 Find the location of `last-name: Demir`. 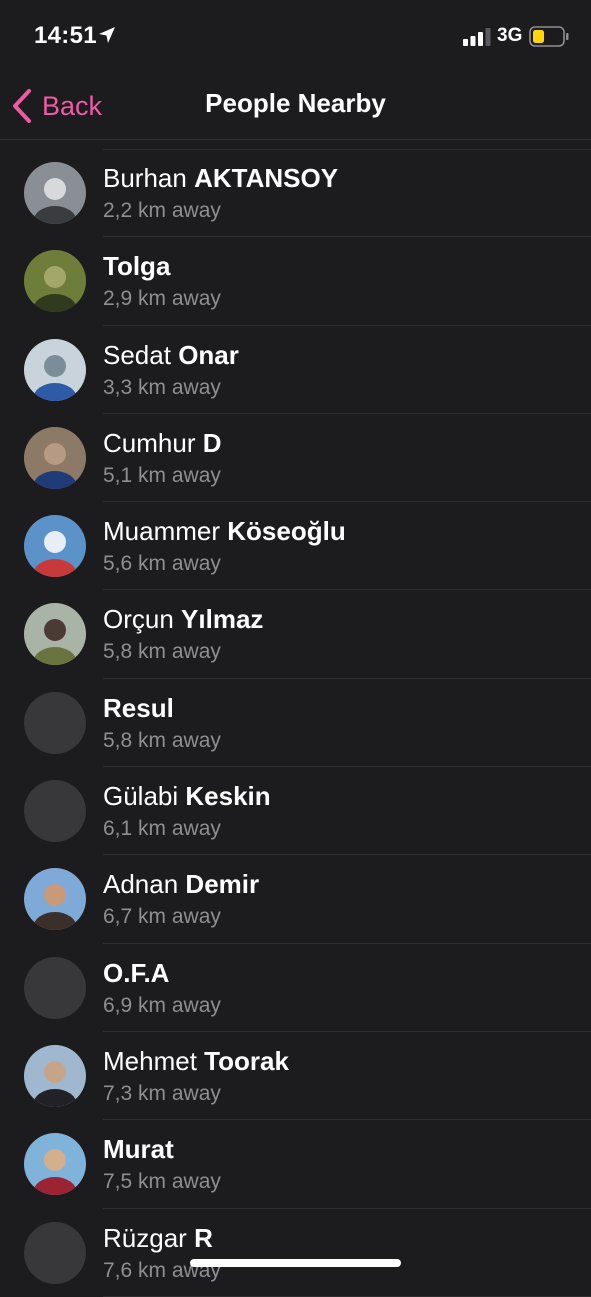

last-name: Demir is located at coordinates (222, 884).